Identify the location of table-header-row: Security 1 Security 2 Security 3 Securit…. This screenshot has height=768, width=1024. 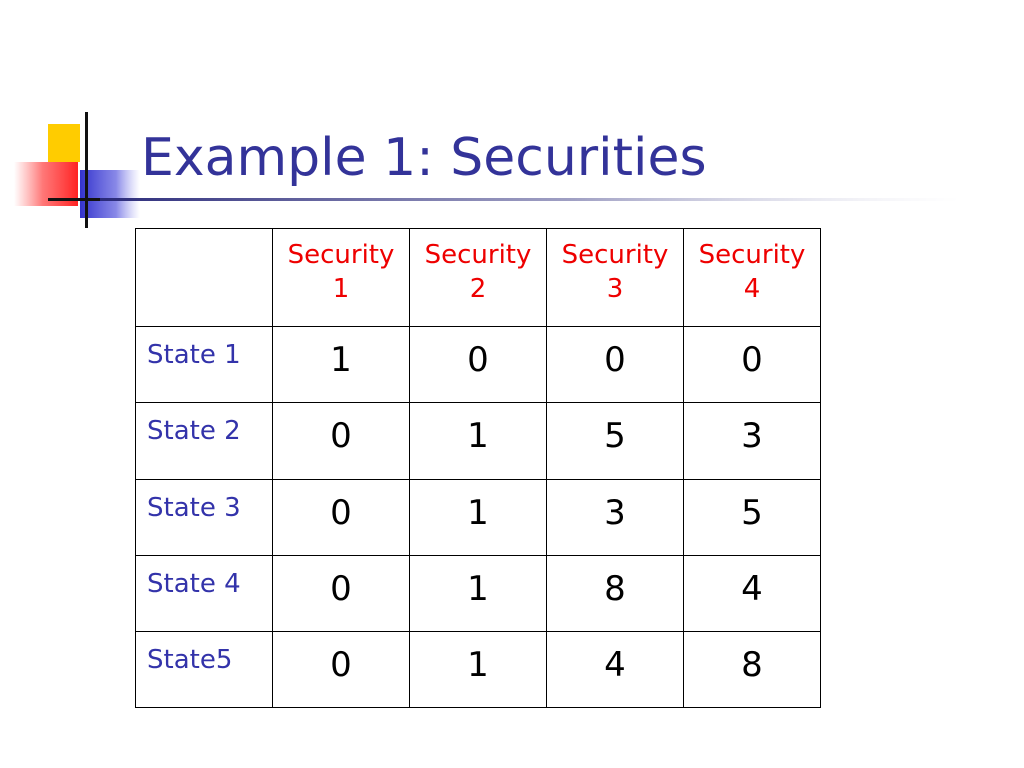
(478, 277).